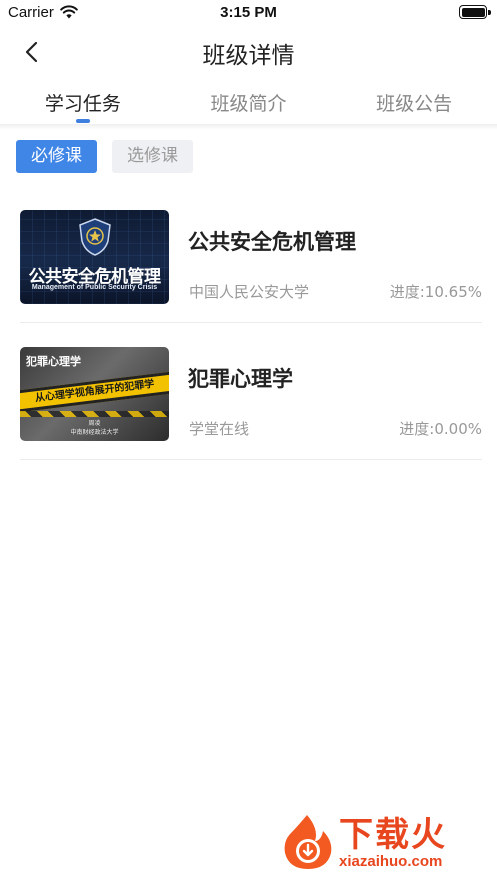 This screenshot has width=497, height=883. Describe the element at coordinates (489, 12) in the screenshot. I see `battery-nub` at that location.